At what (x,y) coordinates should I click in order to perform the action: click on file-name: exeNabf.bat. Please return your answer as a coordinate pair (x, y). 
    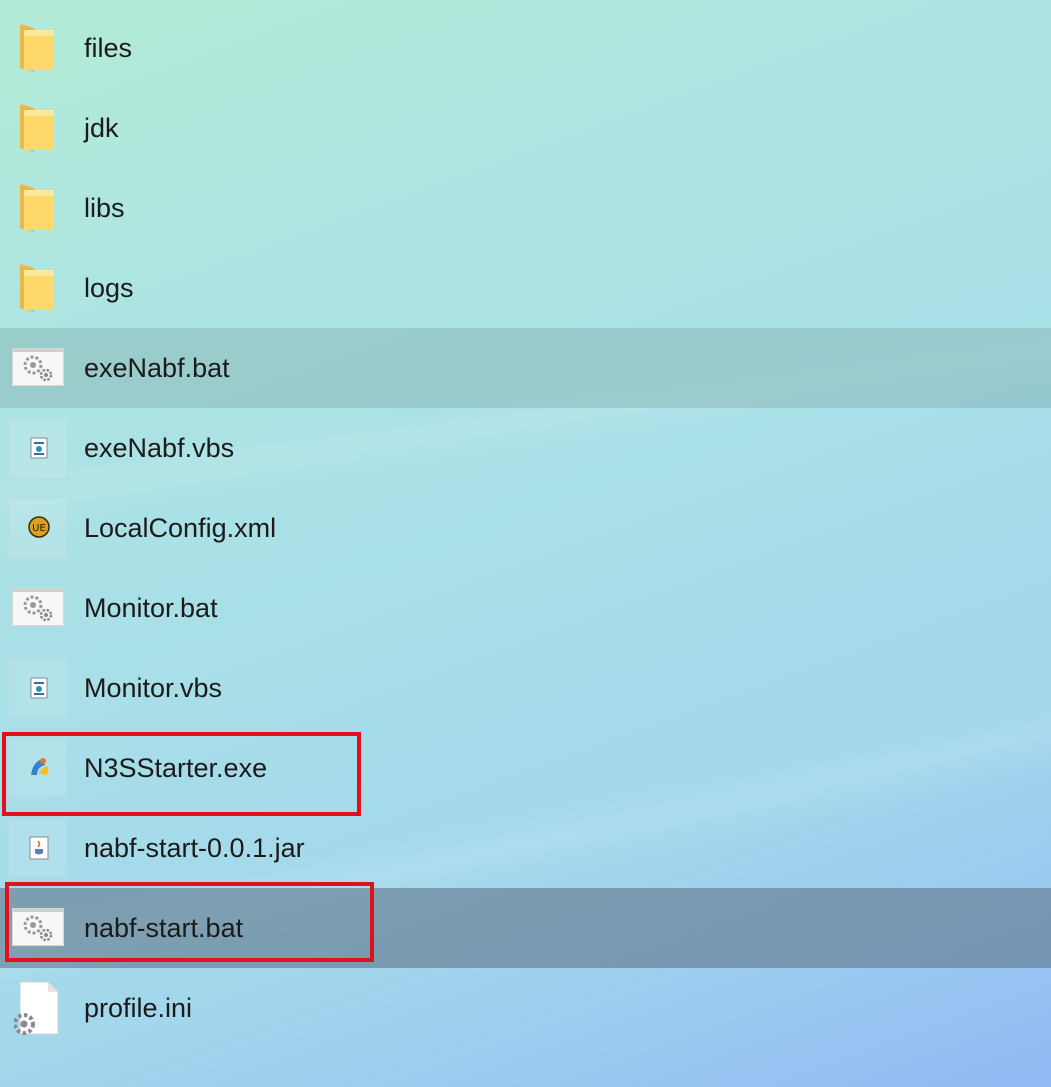
    Looking at the image, I should click on (157, 368).